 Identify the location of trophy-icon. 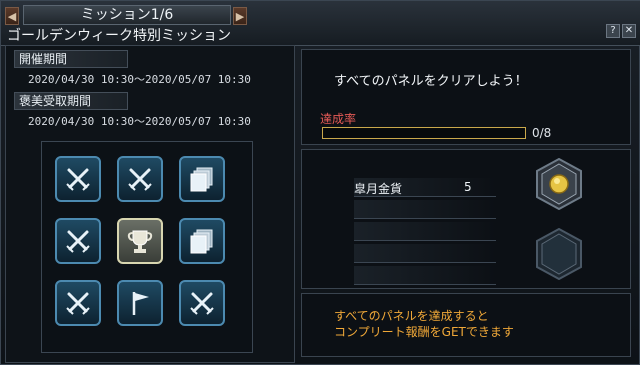
(140, 241).